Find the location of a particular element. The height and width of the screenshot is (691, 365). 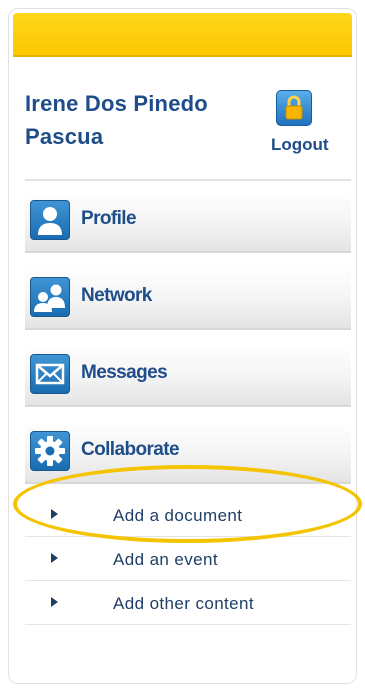

nav-item-messages: Messages is located at coordinates (188, 375).